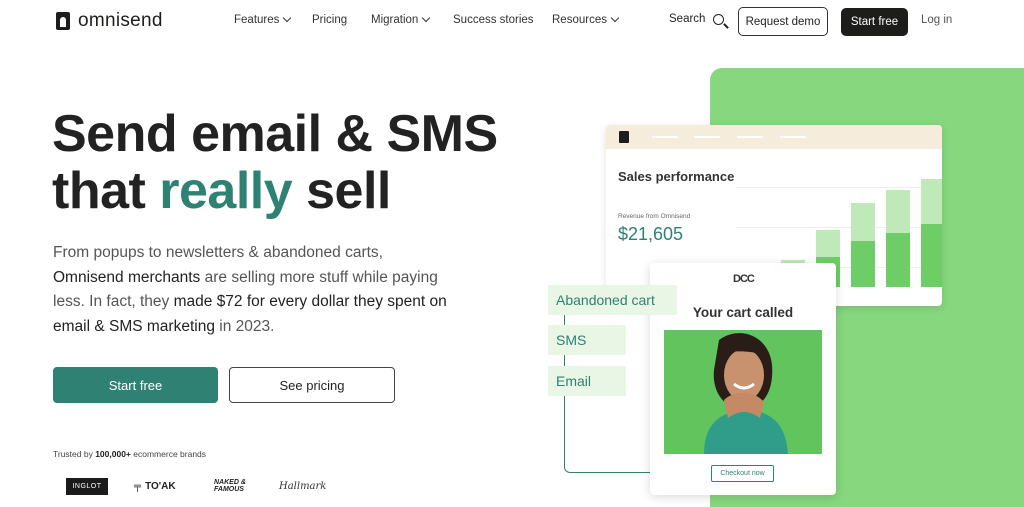 The height and width of the screenshot is (507, 1024). Describe the element at coordinates (87, 486) in the screenshot. I see `inglot-logo: INGLOT` at that location.